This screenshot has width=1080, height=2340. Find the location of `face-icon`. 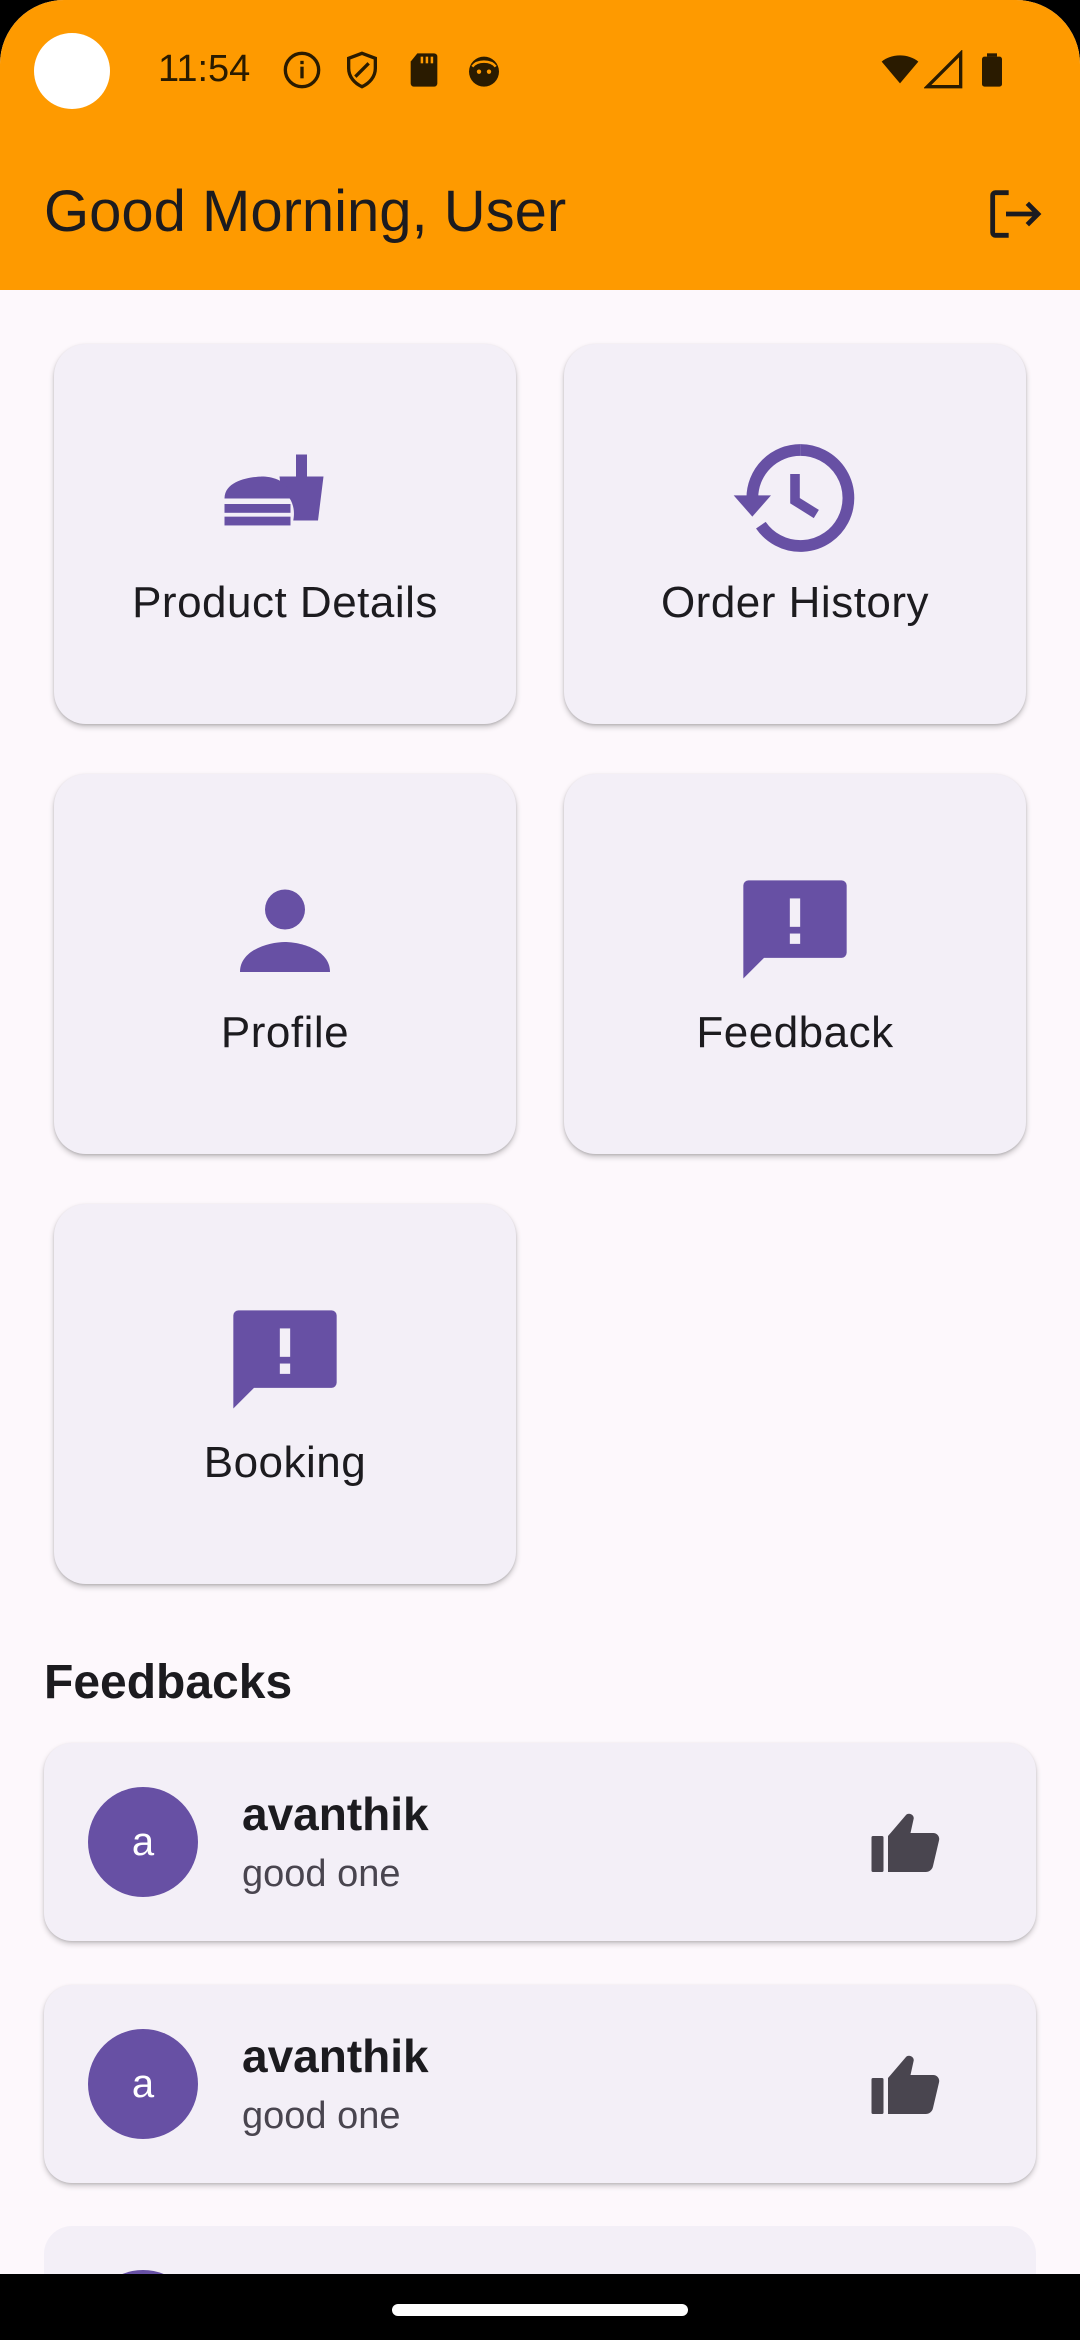

face-icon is located at coordinates (484, 71).